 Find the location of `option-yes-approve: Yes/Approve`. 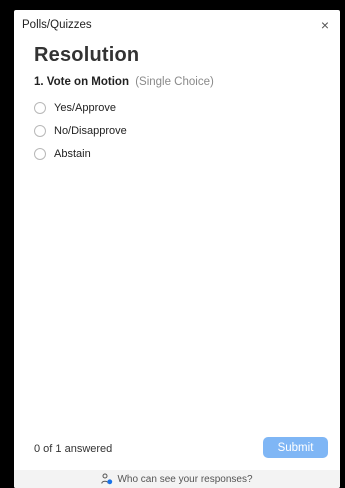

option-yes-approve: Yes/Approve is located at coordinates (179, 107).